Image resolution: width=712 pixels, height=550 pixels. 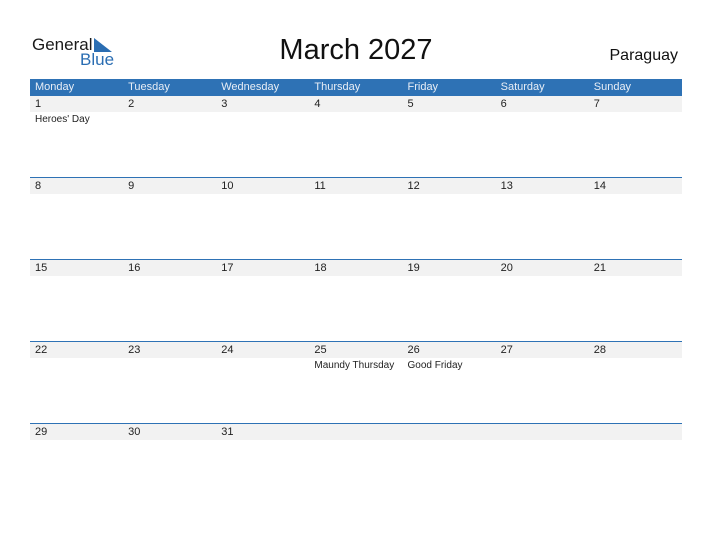 I want to click on date-strip: 15 16 17 18 19 20 21, so click(x=356, y=268).